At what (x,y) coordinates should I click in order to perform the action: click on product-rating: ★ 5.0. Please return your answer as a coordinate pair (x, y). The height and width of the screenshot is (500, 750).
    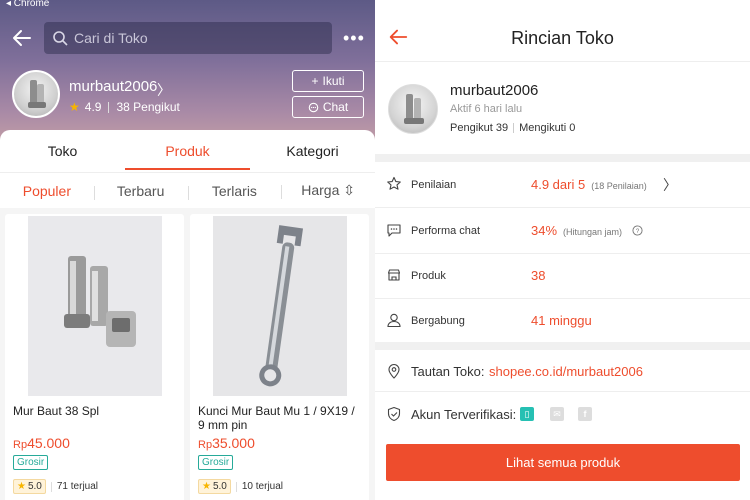
    Looking at the image, I should click on (214, 486).